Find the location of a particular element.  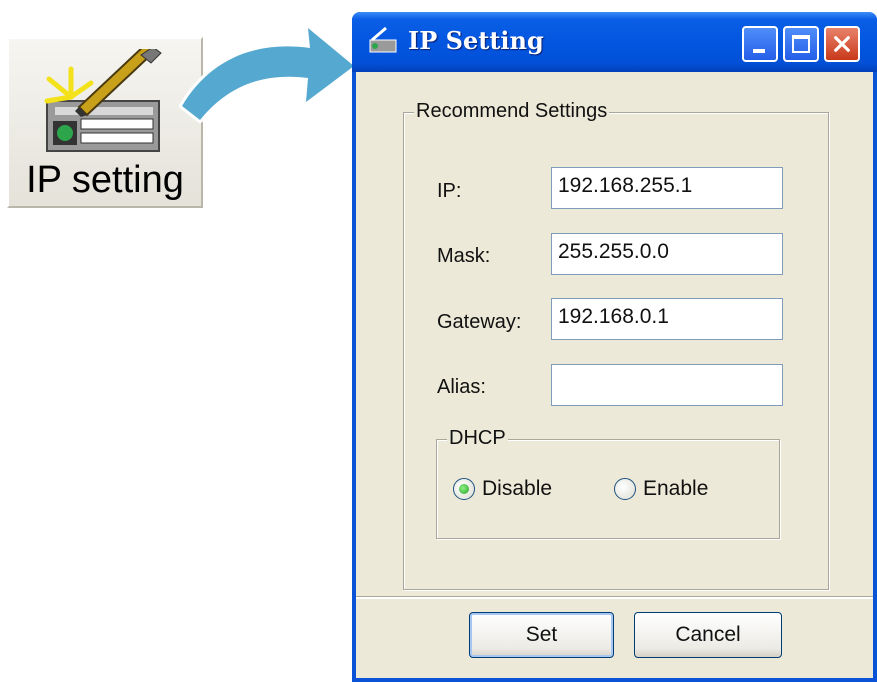

launcher-label: IP setting is located at coordinates (105, 180).